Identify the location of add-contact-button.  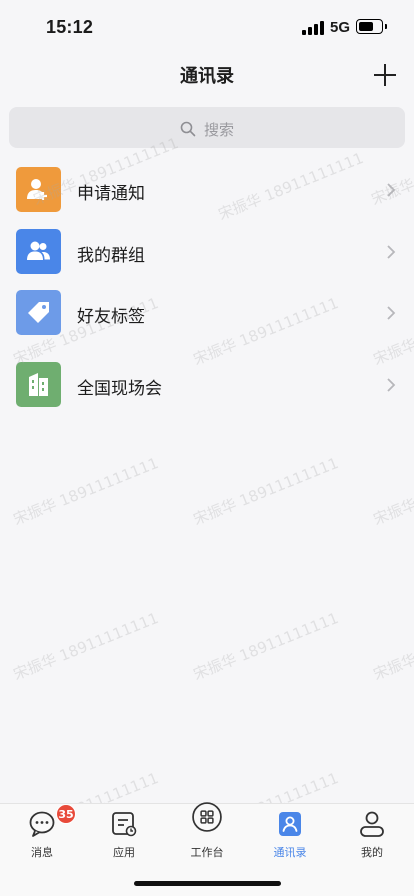
(385, 75).